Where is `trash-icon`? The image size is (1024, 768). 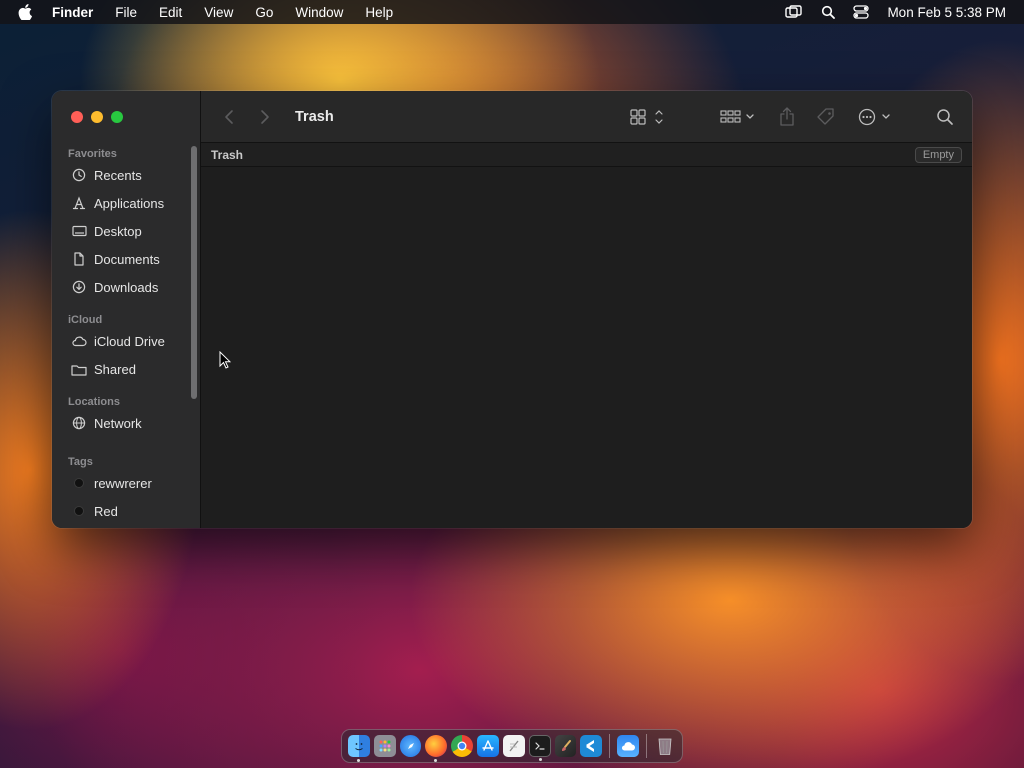 trash-icon is located at coordinates (665, 746).